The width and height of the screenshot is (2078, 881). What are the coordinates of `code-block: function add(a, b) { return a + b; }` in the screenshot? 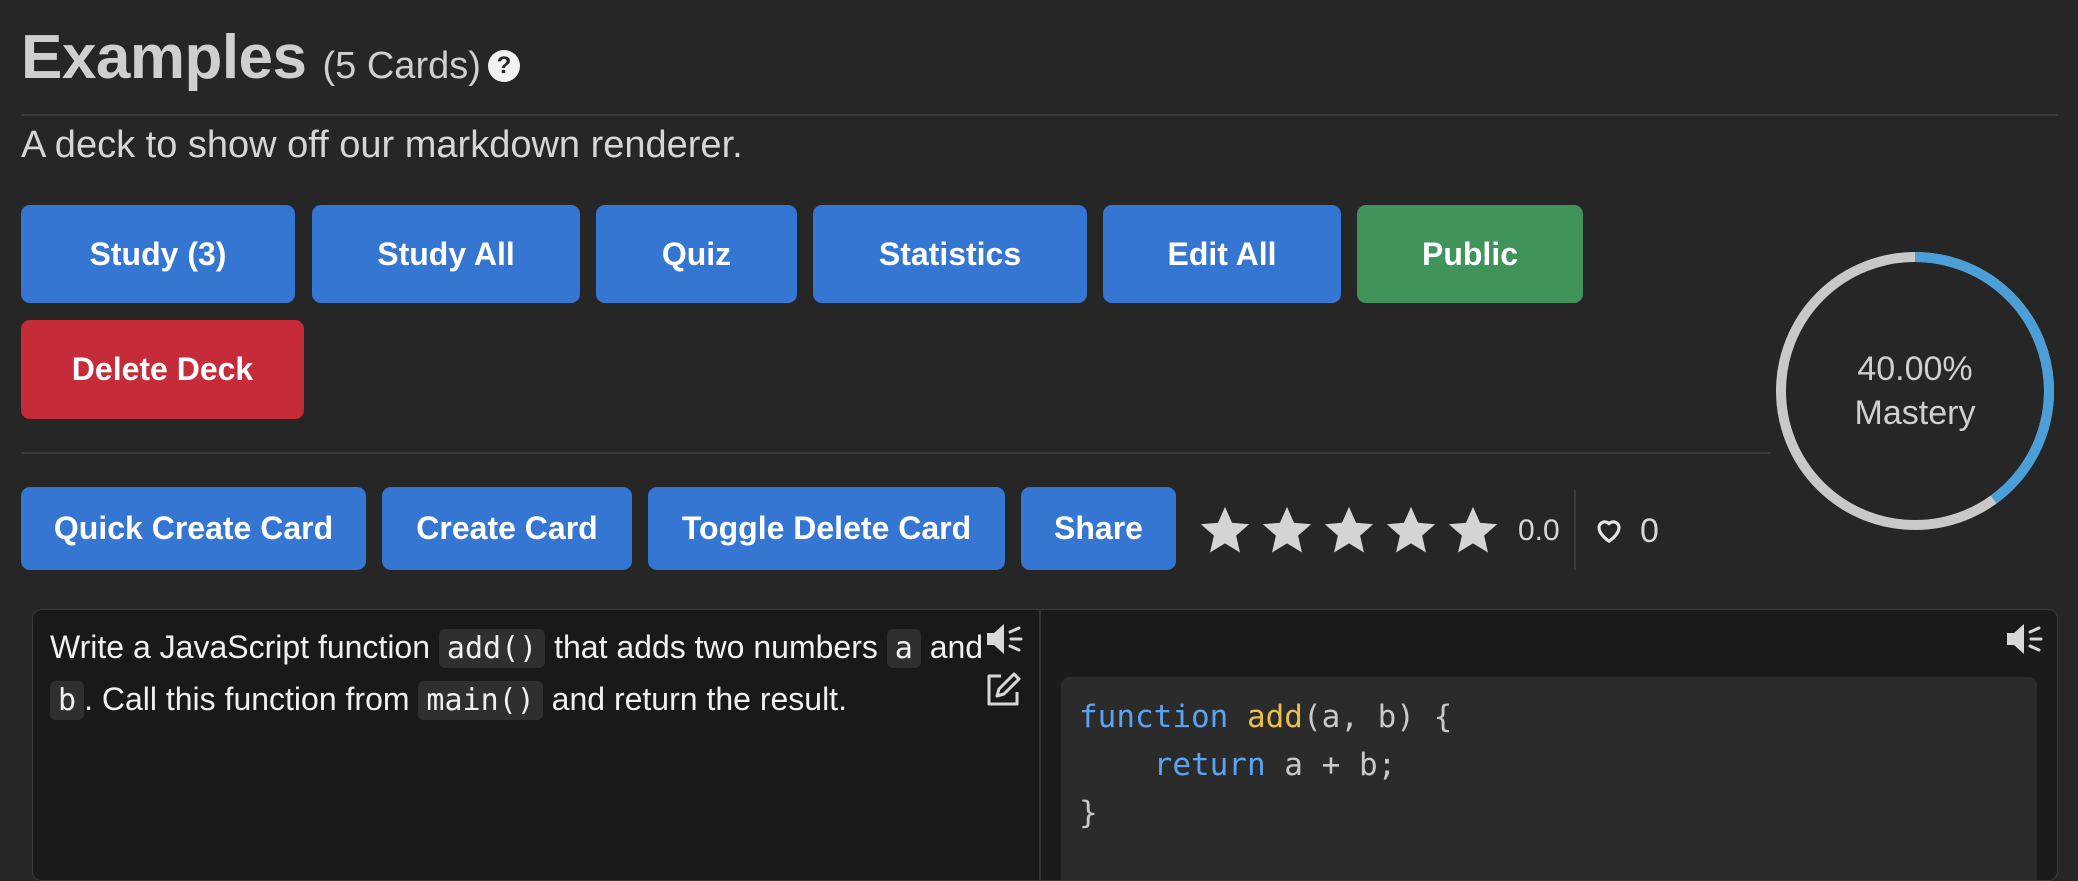 It's located at (1549, 778).